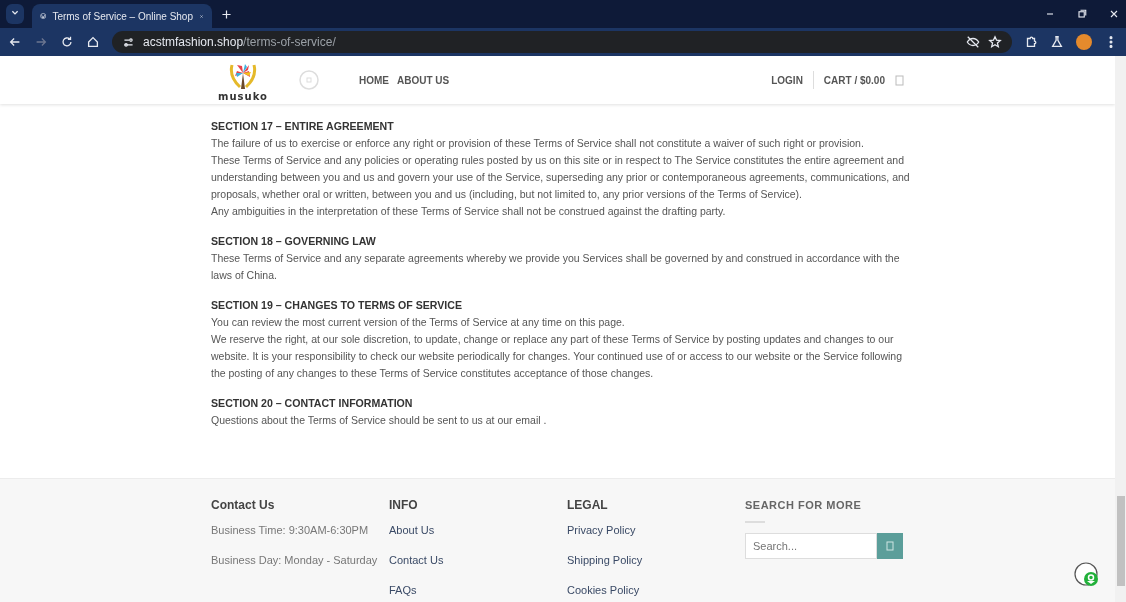 This screenshot has width=1126, height=602. Describe the element at coordinates (656, 590) in the screenshot. I see `footer-link: Cookies Policy` at that location.